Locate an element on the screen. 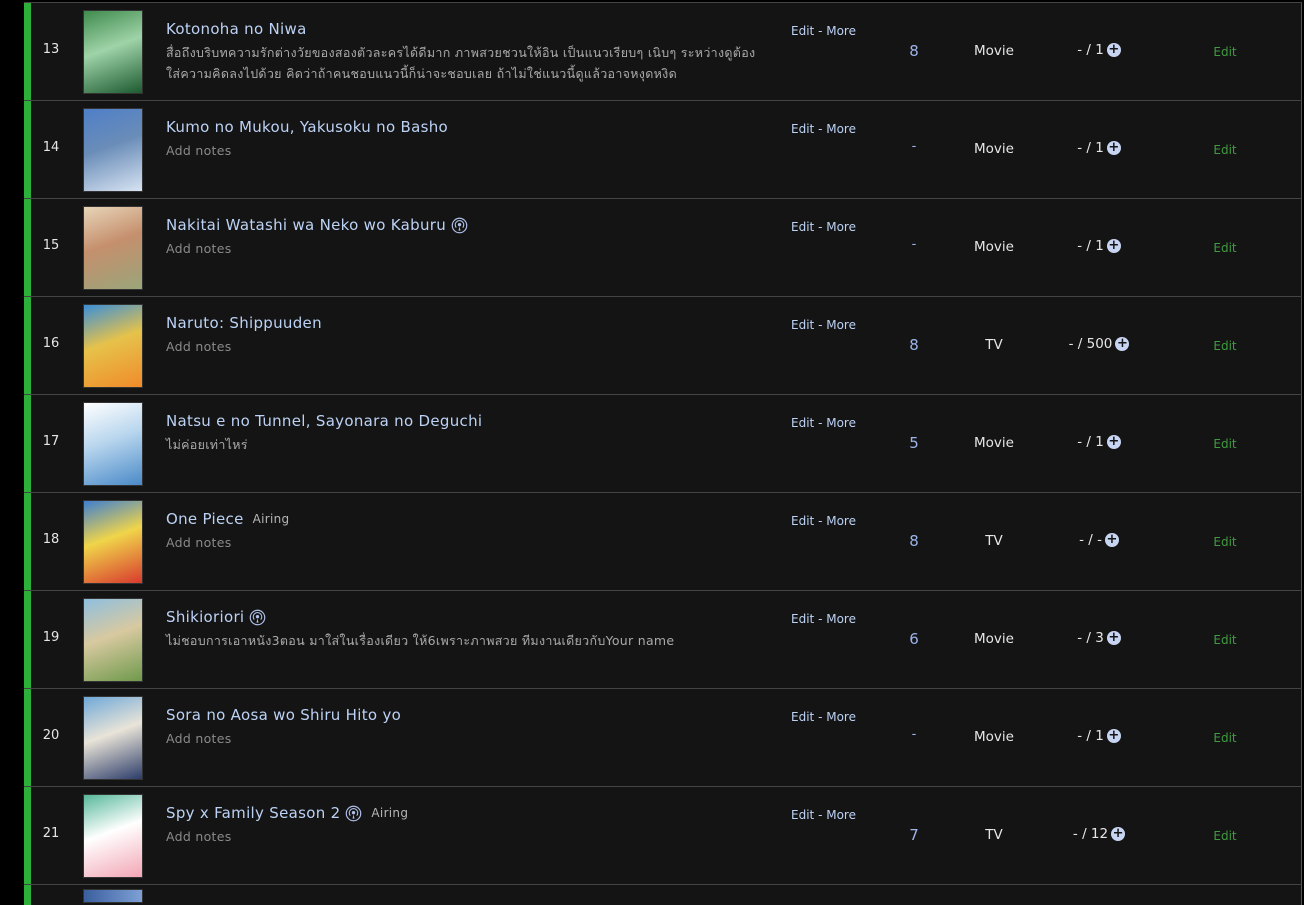 The height and width of the screenshot is (905, 1304). row-number: 19 is located at coordinates (51, 637).